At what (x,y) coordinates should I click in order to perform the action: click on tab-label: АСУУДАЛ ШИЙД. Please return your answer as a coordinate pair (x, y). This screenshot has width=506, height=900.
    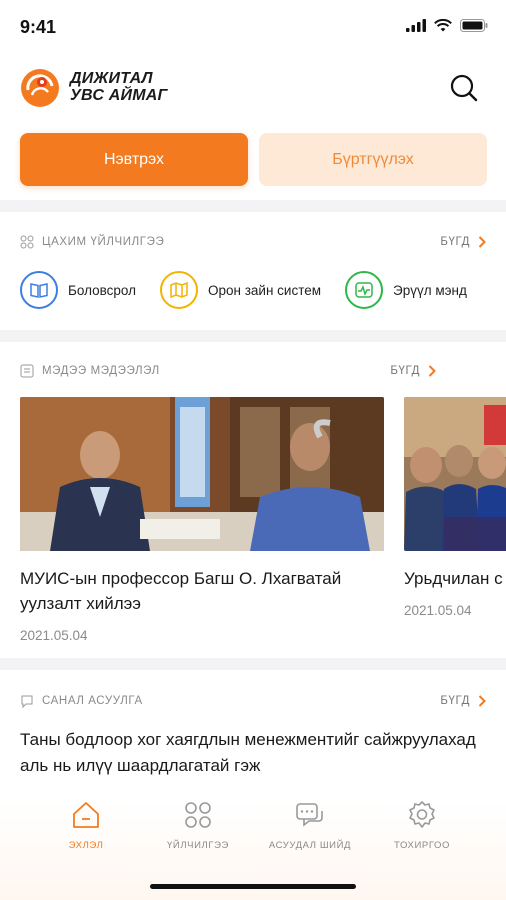
    Looking at the image, I should click on (310, 845).